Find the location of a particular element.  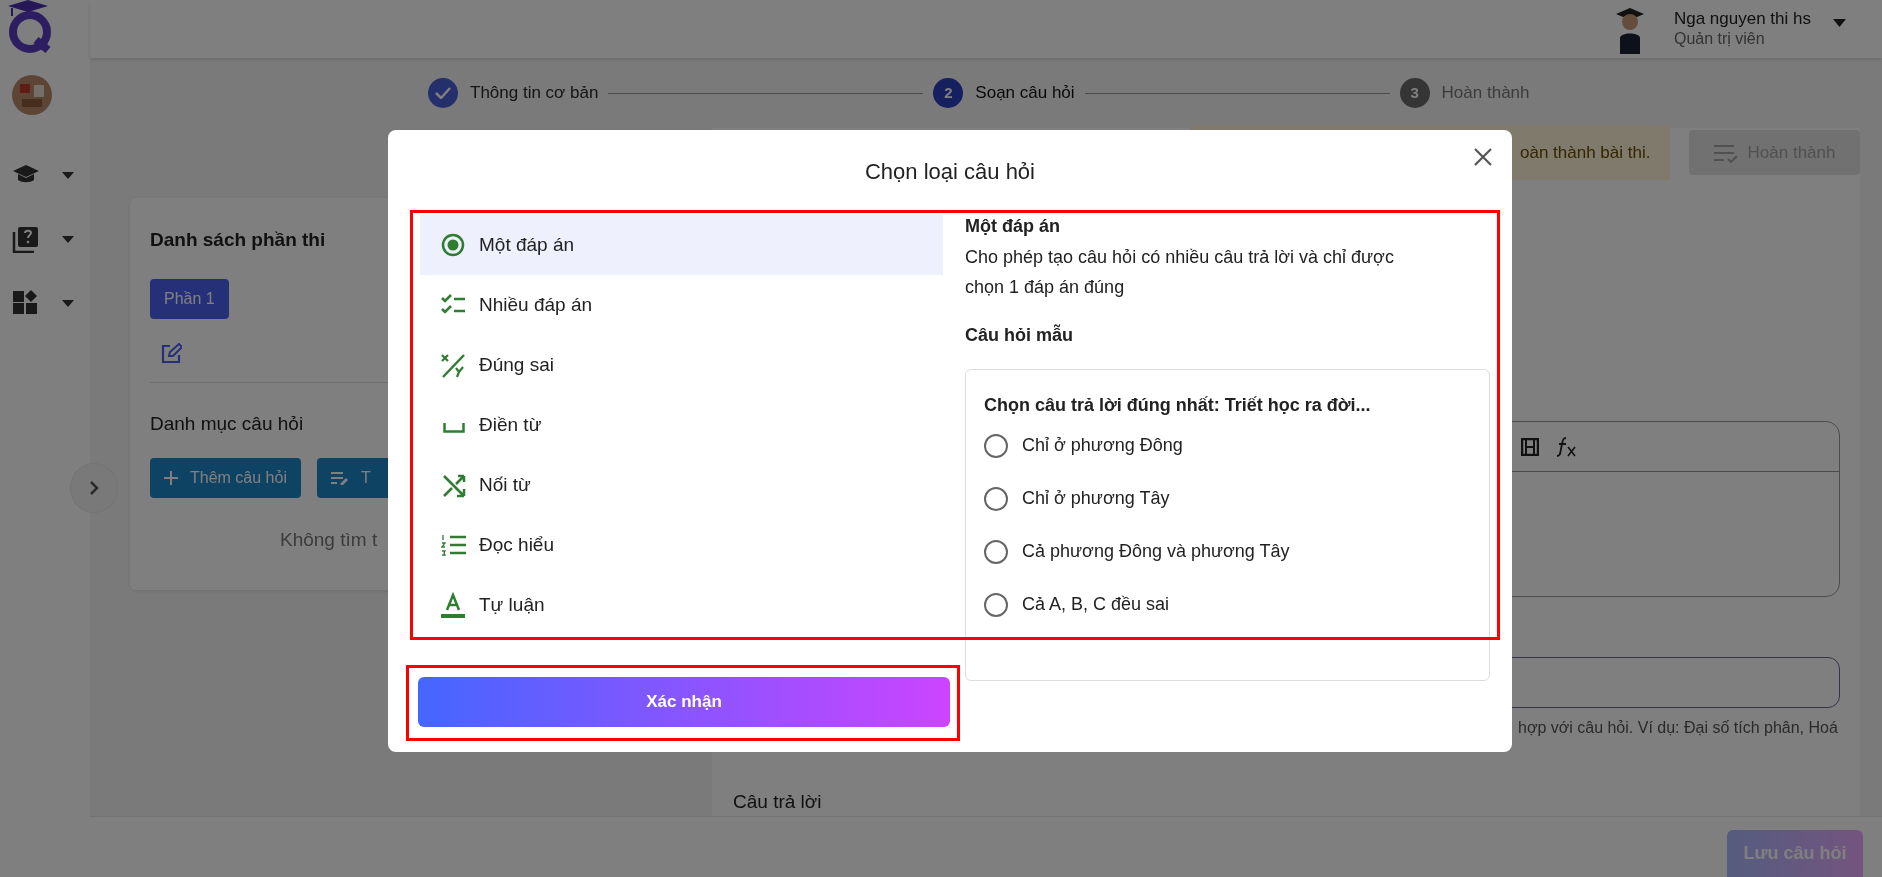

detail-title: Một đáp án is located at coordinates (1013, 226).